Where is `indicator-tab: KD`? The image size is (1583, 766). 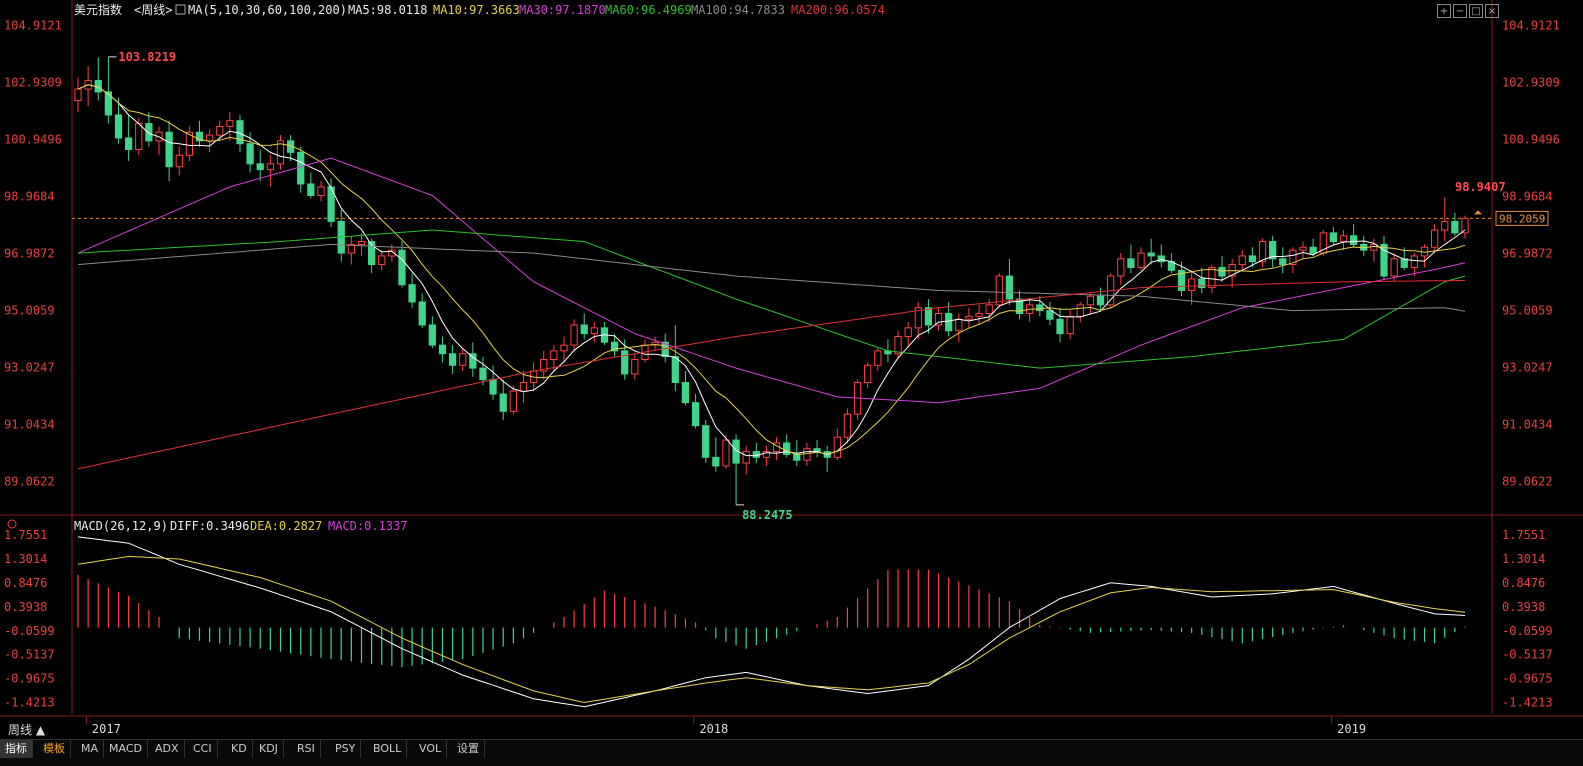
indicator-tab: KD is located at coordinates (239, 749).